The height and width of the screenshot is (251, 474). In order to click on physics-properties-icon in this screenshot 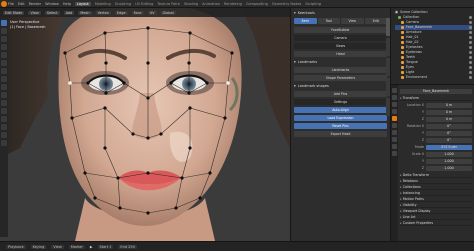, I will do `click(394, 132)`.